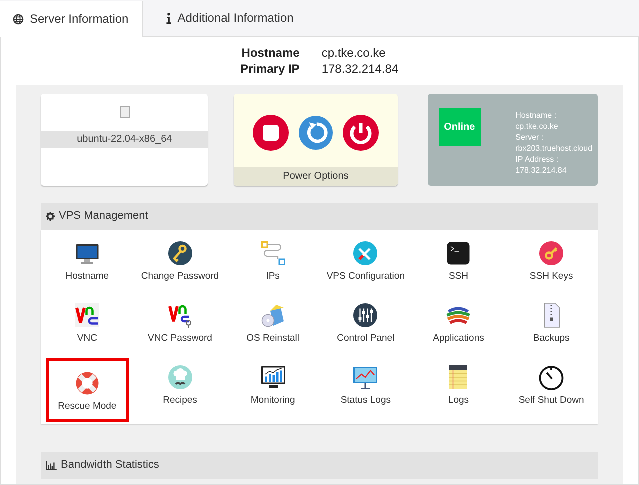 The width and height of the screenshot is (639, 485). What do you see at coordinates (538, 126) in the screenshot?
I see `server-detail: cp.tke.co.ke` at bounding box center [538, 126].